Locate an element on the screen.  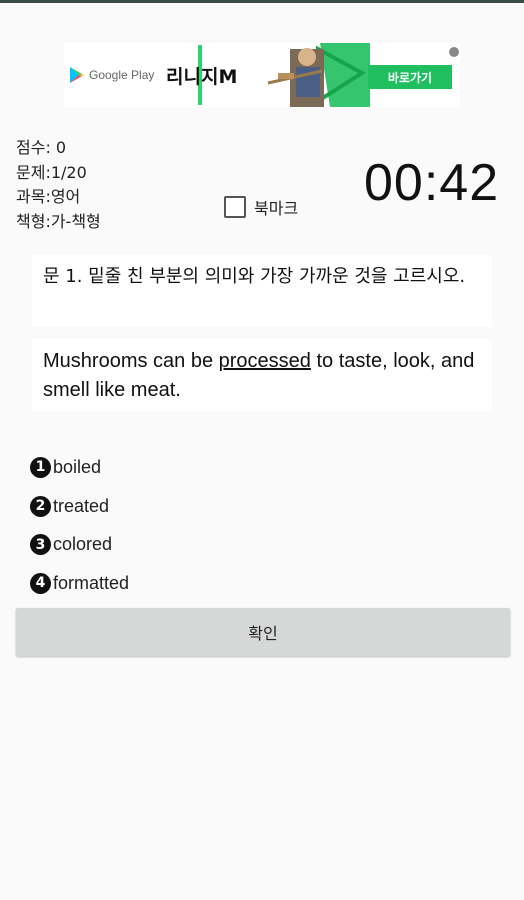
ad-game-title: 리니지M is located at coordinates (202, 77).